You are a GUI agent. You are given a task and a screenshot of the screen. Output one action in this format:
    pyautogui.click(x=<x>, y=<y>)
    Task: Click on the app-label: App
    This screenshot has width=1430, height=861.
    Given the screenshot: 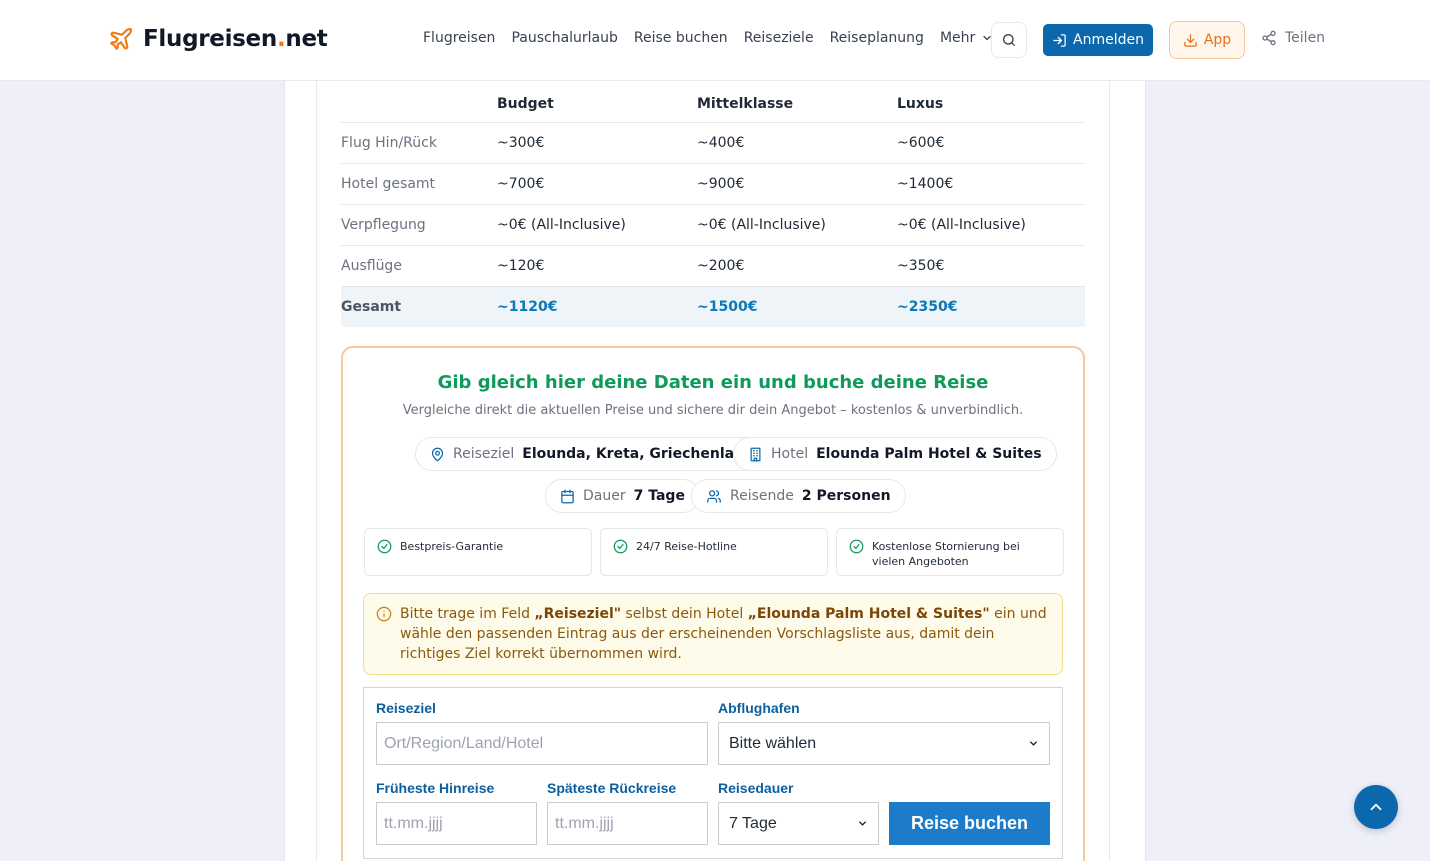 What is the action you would take?
    pyautogui.click(x=1217, y=40)
    